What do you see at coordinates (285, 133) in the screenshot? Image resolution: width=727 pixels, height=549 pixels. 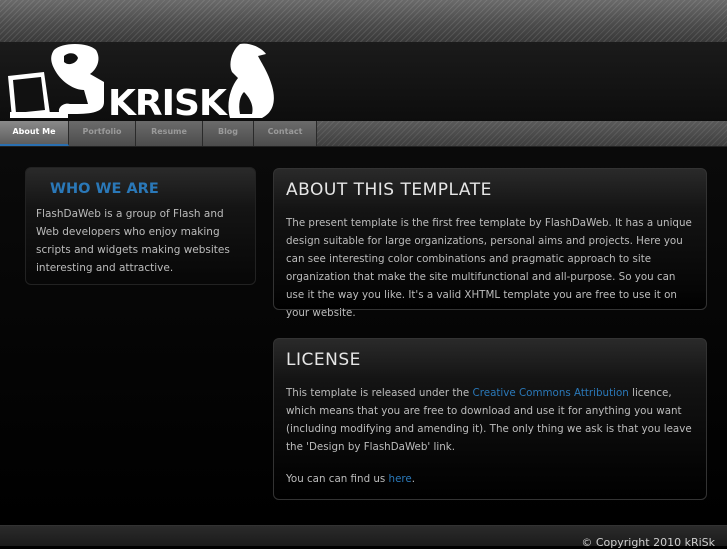 I see `nav-contact: Contact` at bounding box center [285, 133].